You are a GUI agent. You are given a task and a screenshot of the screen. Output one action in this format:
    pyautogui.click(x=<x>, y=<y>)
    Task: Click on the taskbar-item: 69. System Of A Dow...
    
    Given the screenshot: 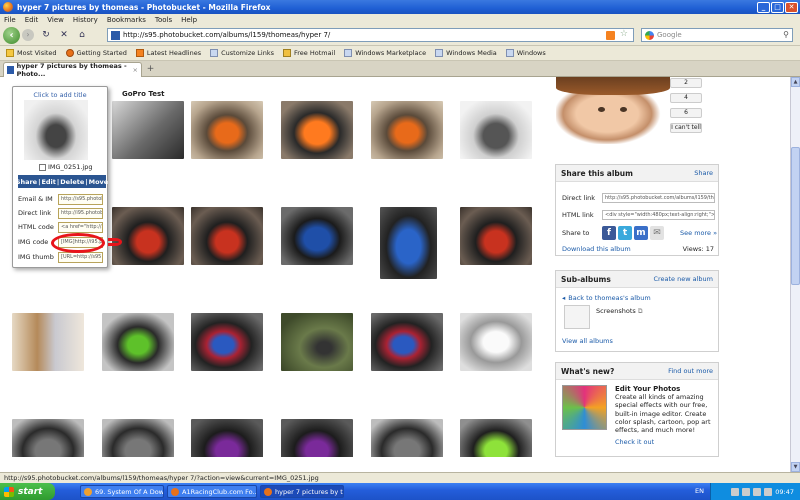 What is the action you would take?
    pyautogui.click(x=122, y=491)
    